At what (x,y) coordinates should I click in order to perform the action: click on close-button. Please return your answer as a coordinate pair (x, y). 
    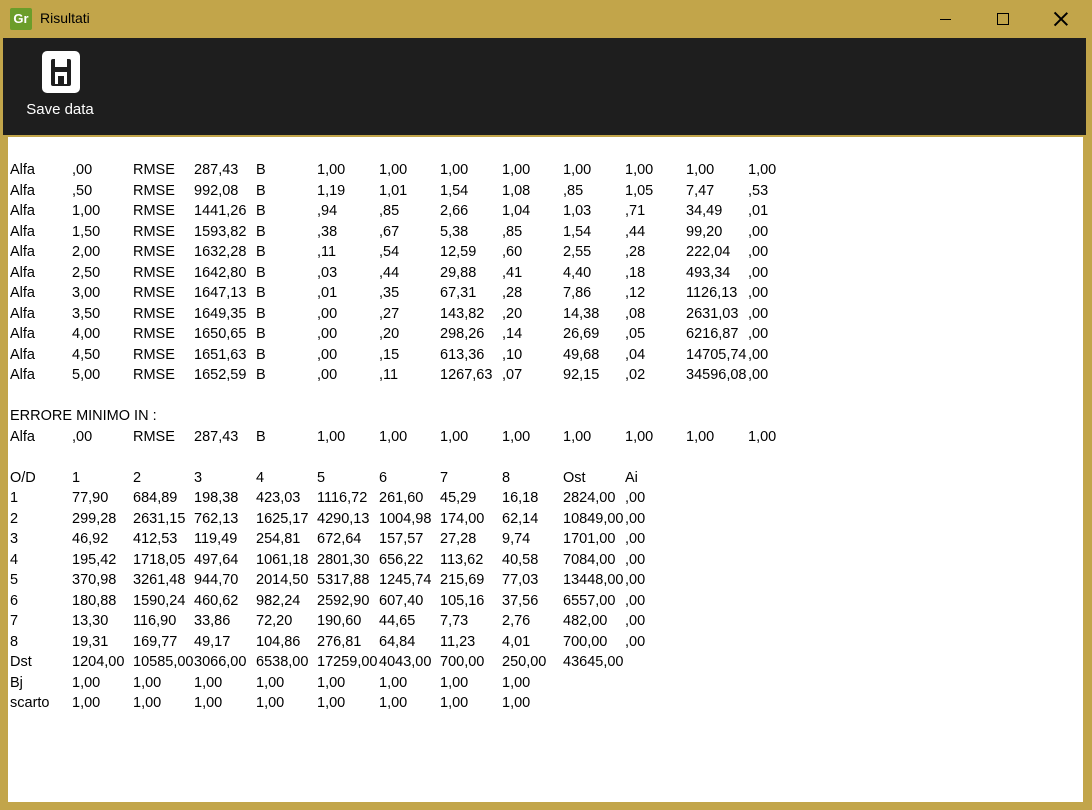
    Looking at the image, I should click on (1061, 19).